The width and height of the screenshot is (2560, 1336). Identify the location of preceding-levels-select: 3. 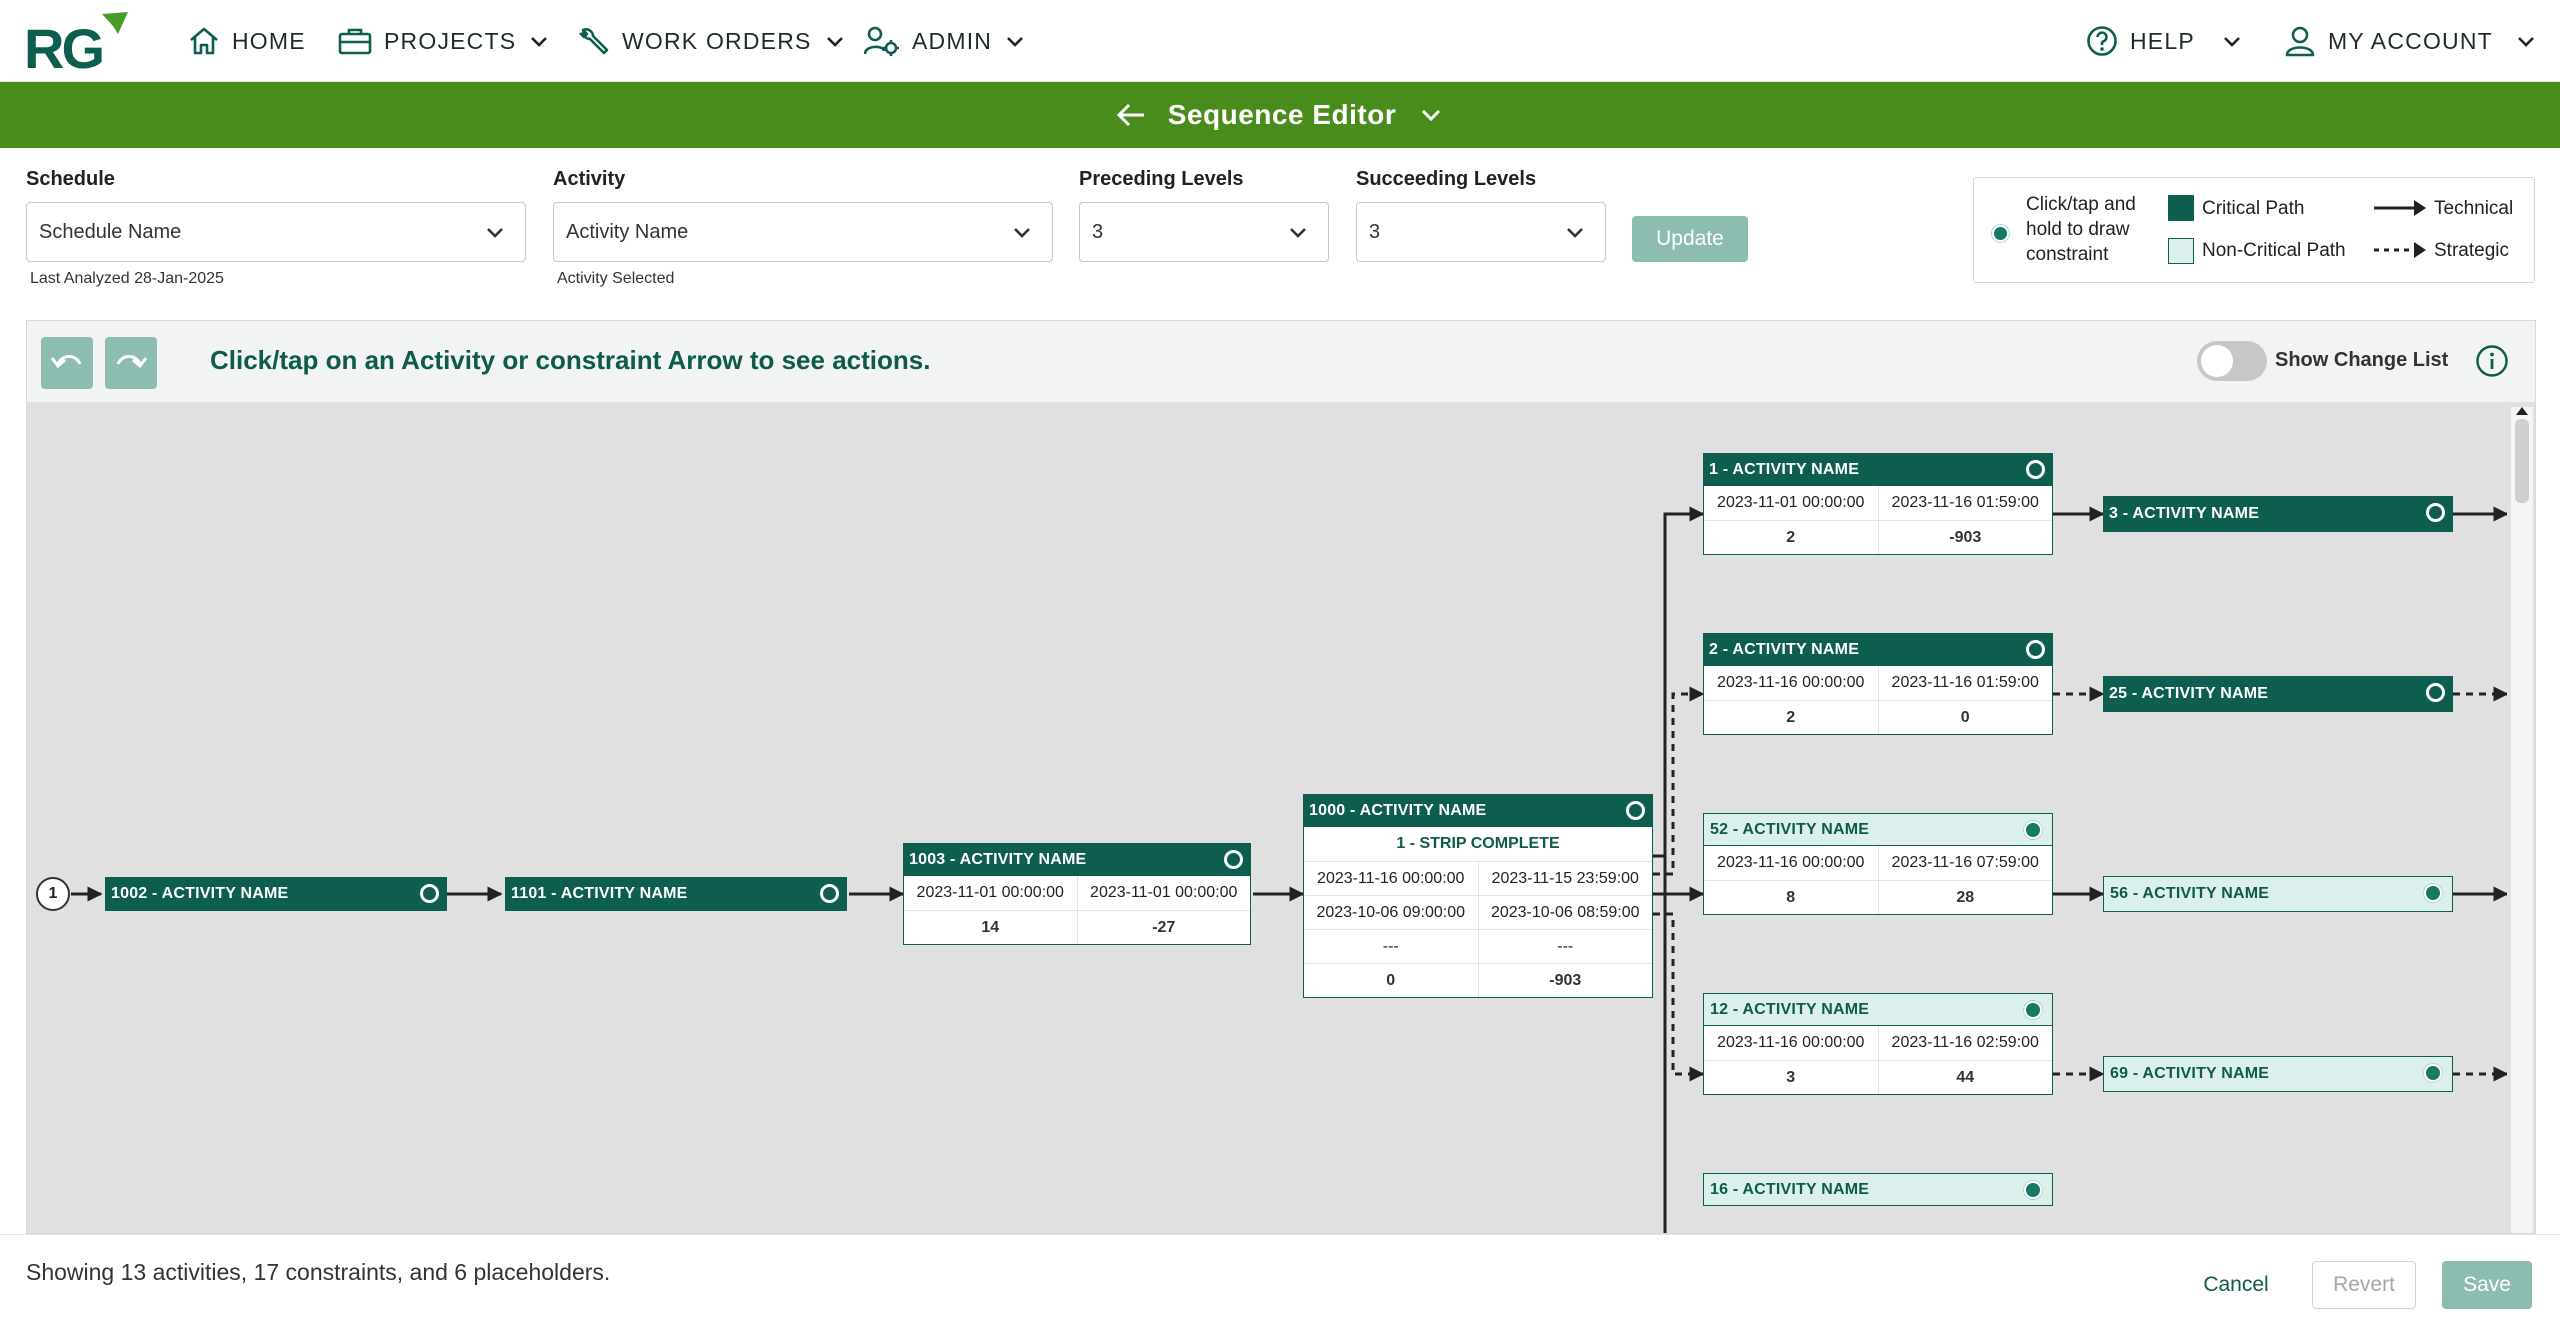
(1204, 232).